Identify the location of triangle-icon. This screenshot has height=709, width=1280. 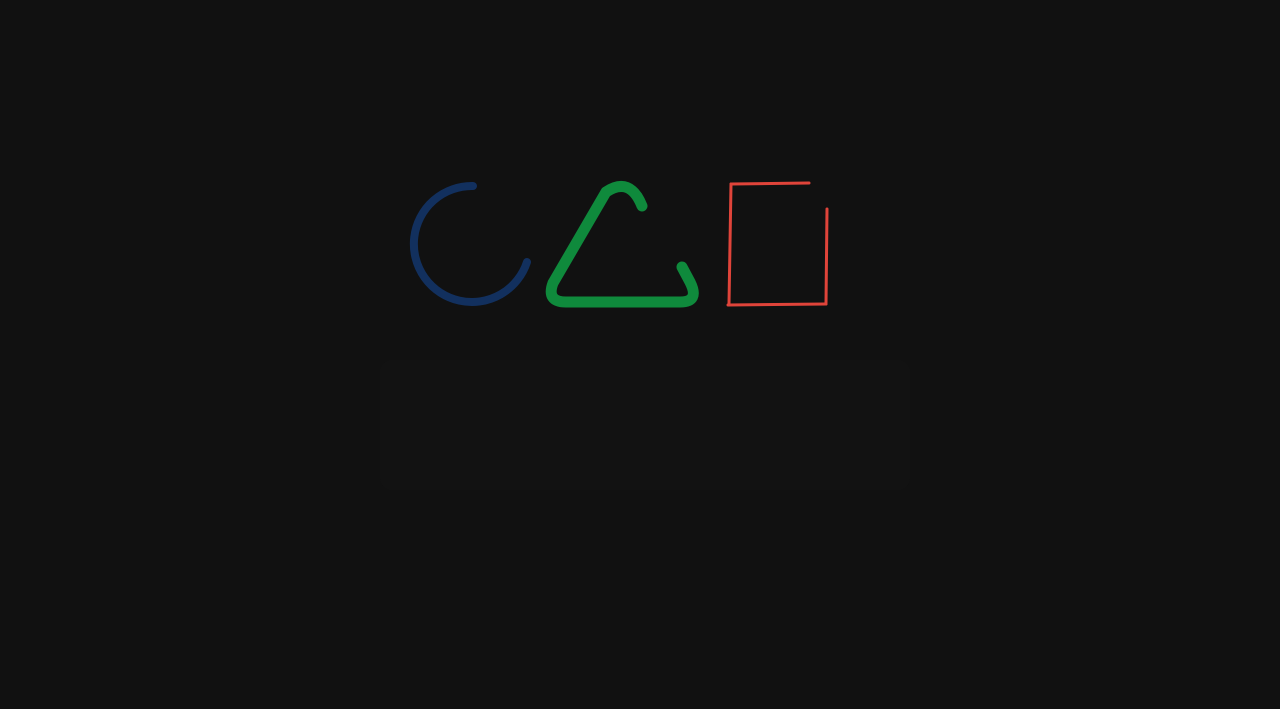
(622, 244).